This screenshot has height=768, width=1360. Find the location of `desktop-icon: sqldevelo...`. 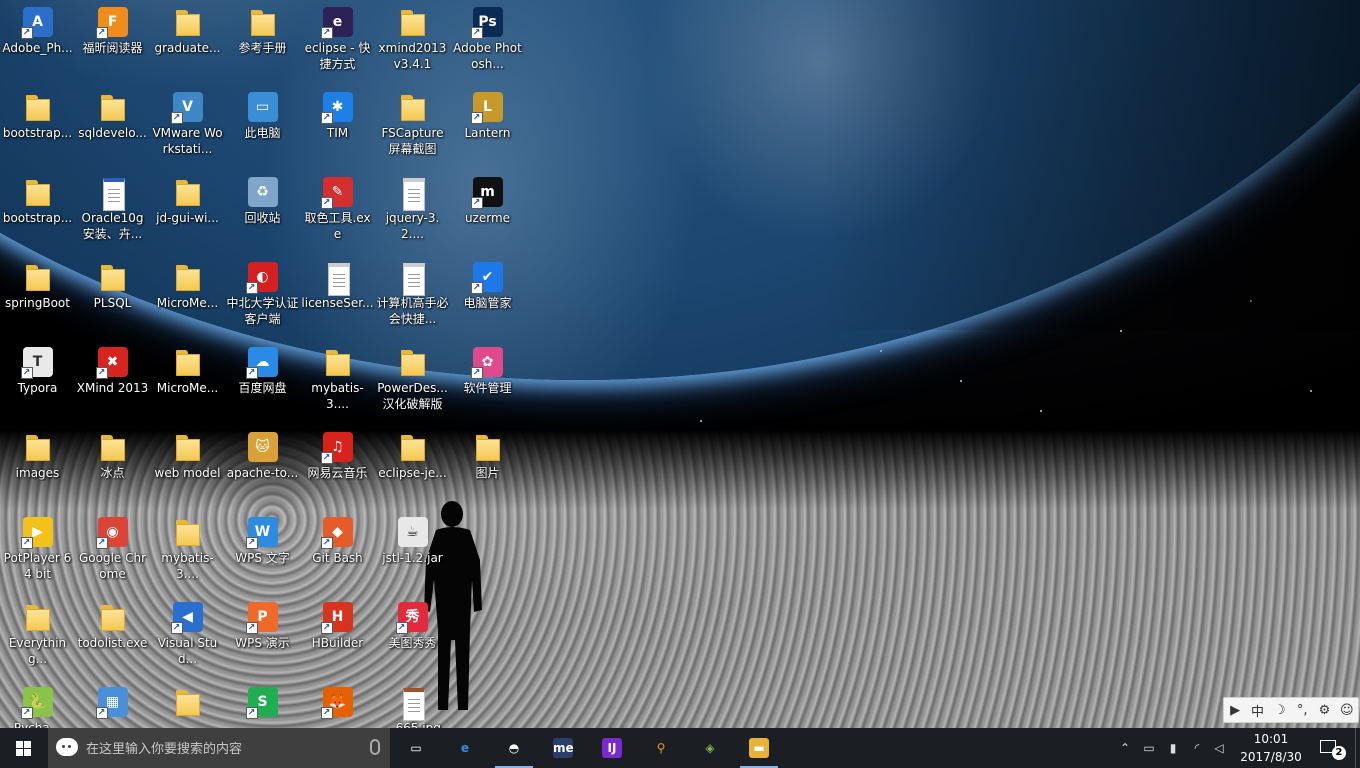

desktop-icon: sqldevelo... is located at coordinates (112, 127).